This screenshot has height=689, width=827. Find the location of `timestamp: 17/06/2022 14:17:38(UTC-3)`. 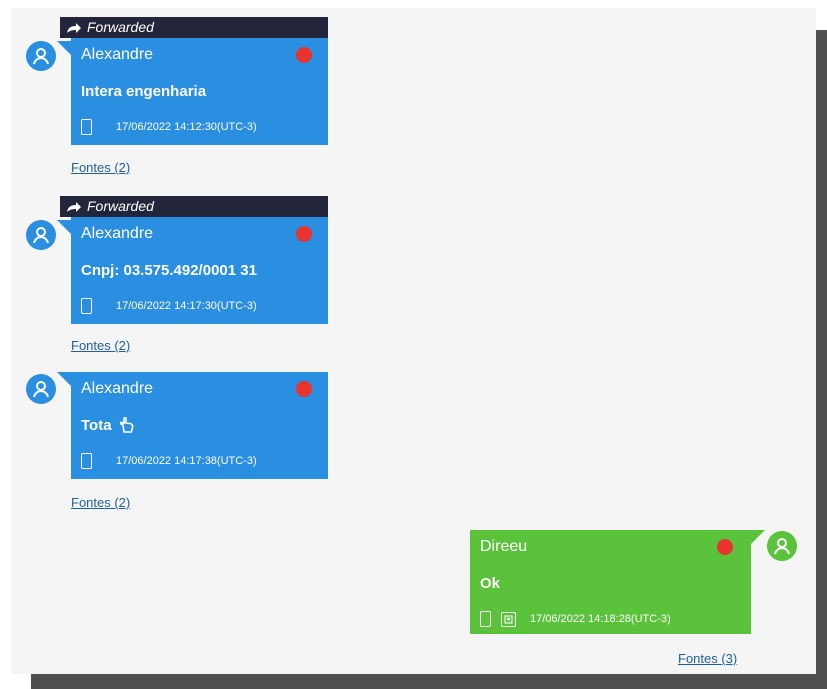

timestamp: 17/06/2022 14:17:38(UTC-3) is located at coordinates (186, 461).